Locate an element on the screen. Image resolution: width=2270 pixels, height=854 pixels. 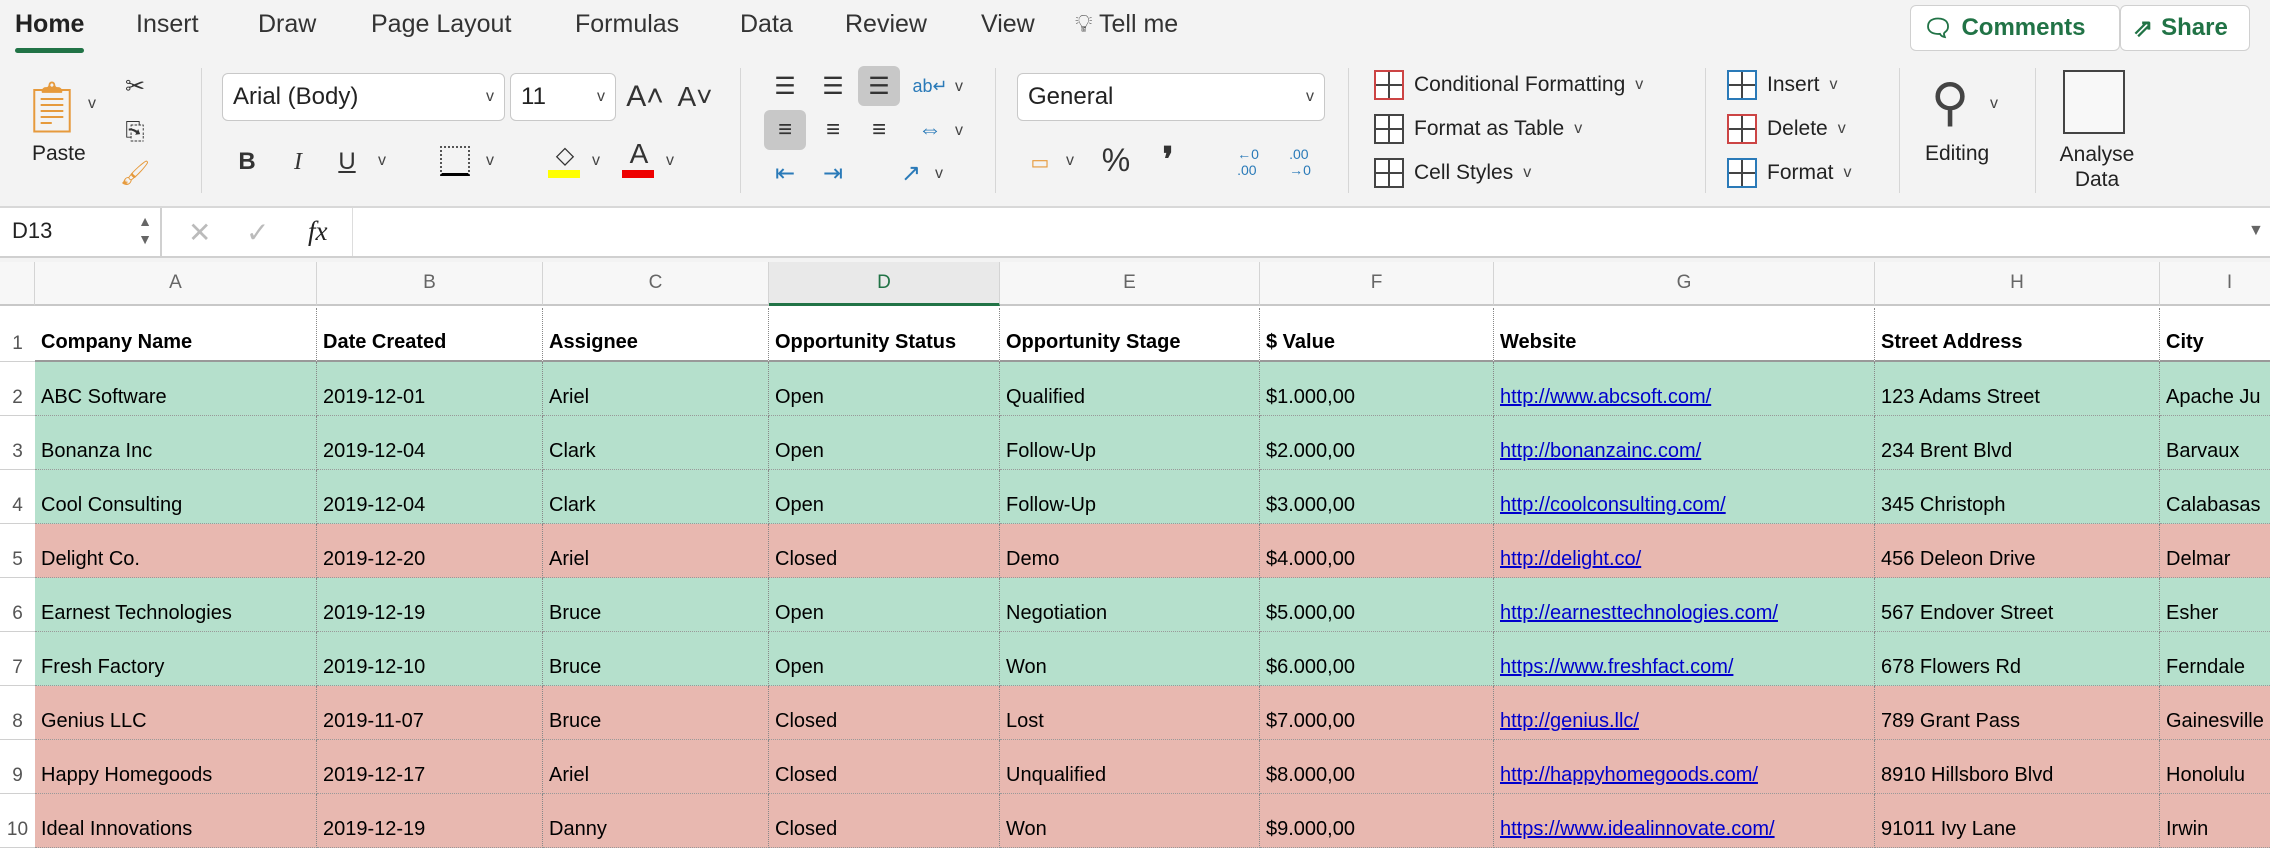
website-link: http://www.abcsoft.com/ is located at coordinates (1605, 397).